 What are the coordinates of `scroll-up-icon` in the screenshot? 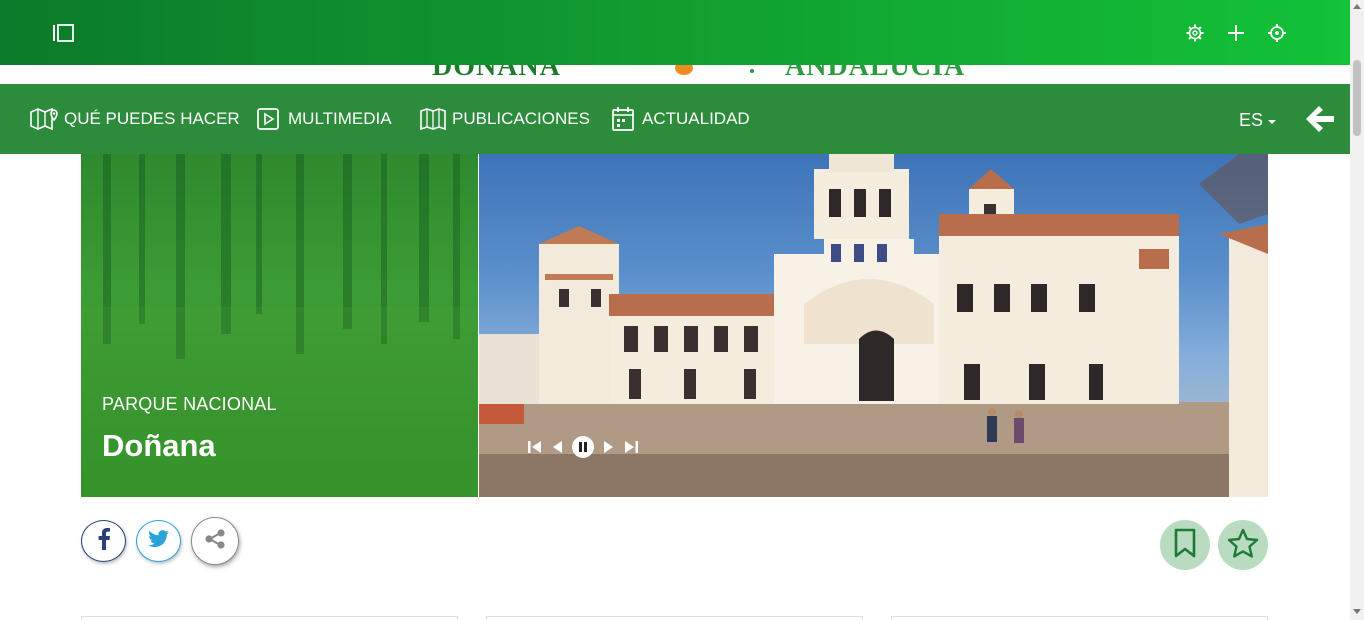 It's located at (1357, 6).